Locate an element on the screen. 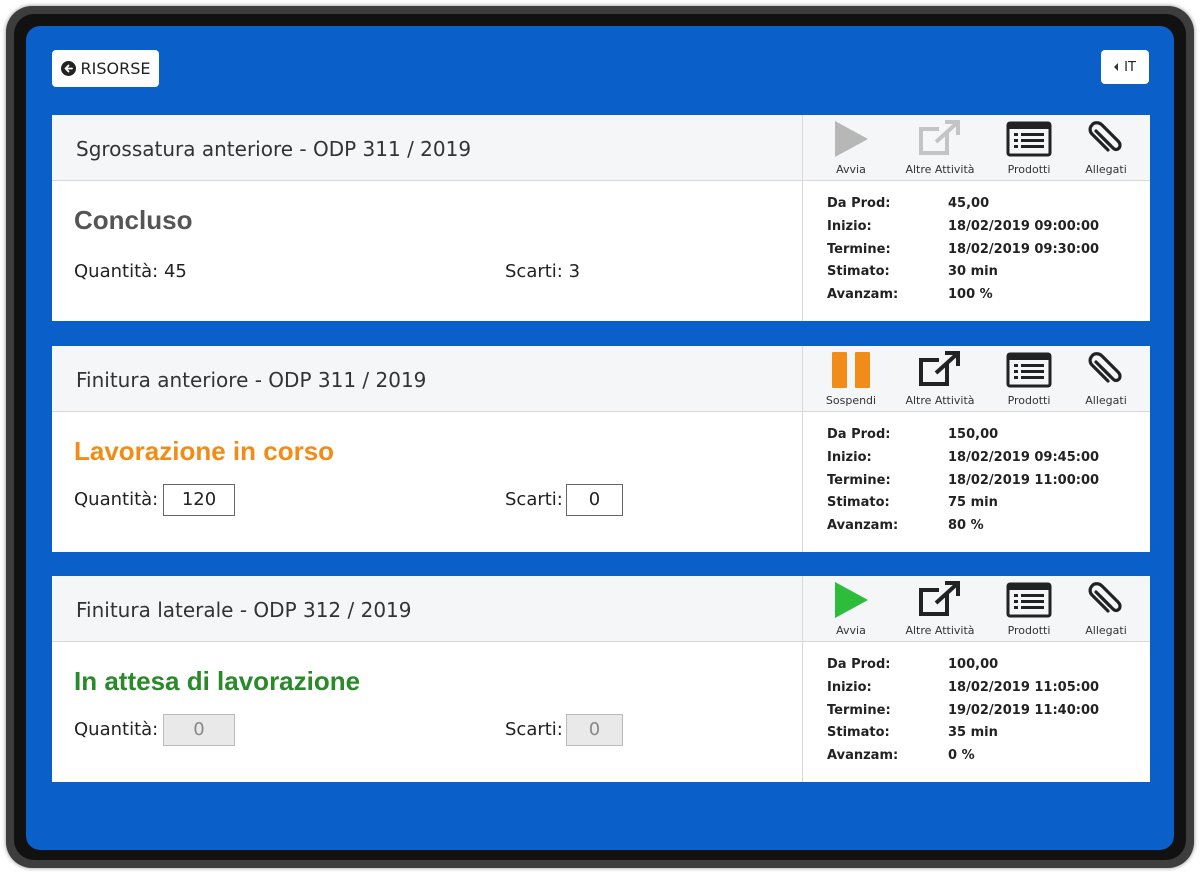 The height and width of the screenshot is (874, 1200). info-stimato: Stimato: 35 min is located at coordinates (912, 732).